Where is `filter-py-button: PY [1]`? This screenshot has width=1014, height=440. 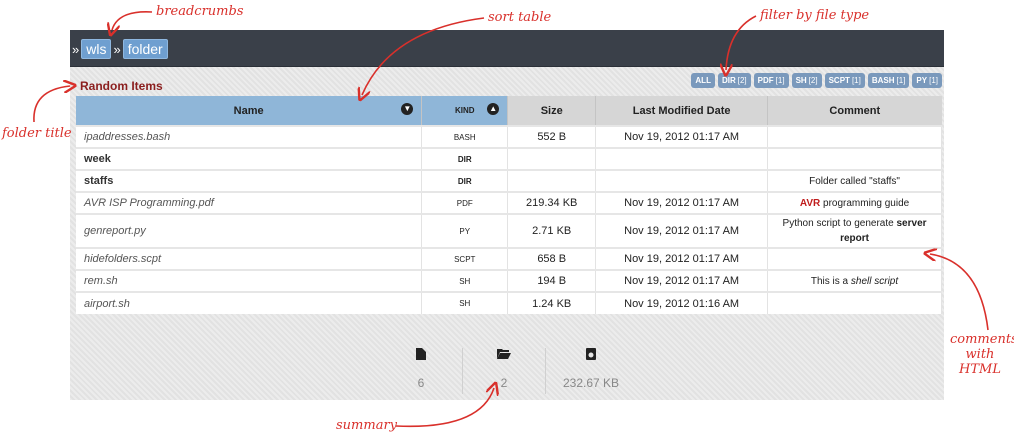
filter-py-button: PY [1] is located at coordinates (927, 80).